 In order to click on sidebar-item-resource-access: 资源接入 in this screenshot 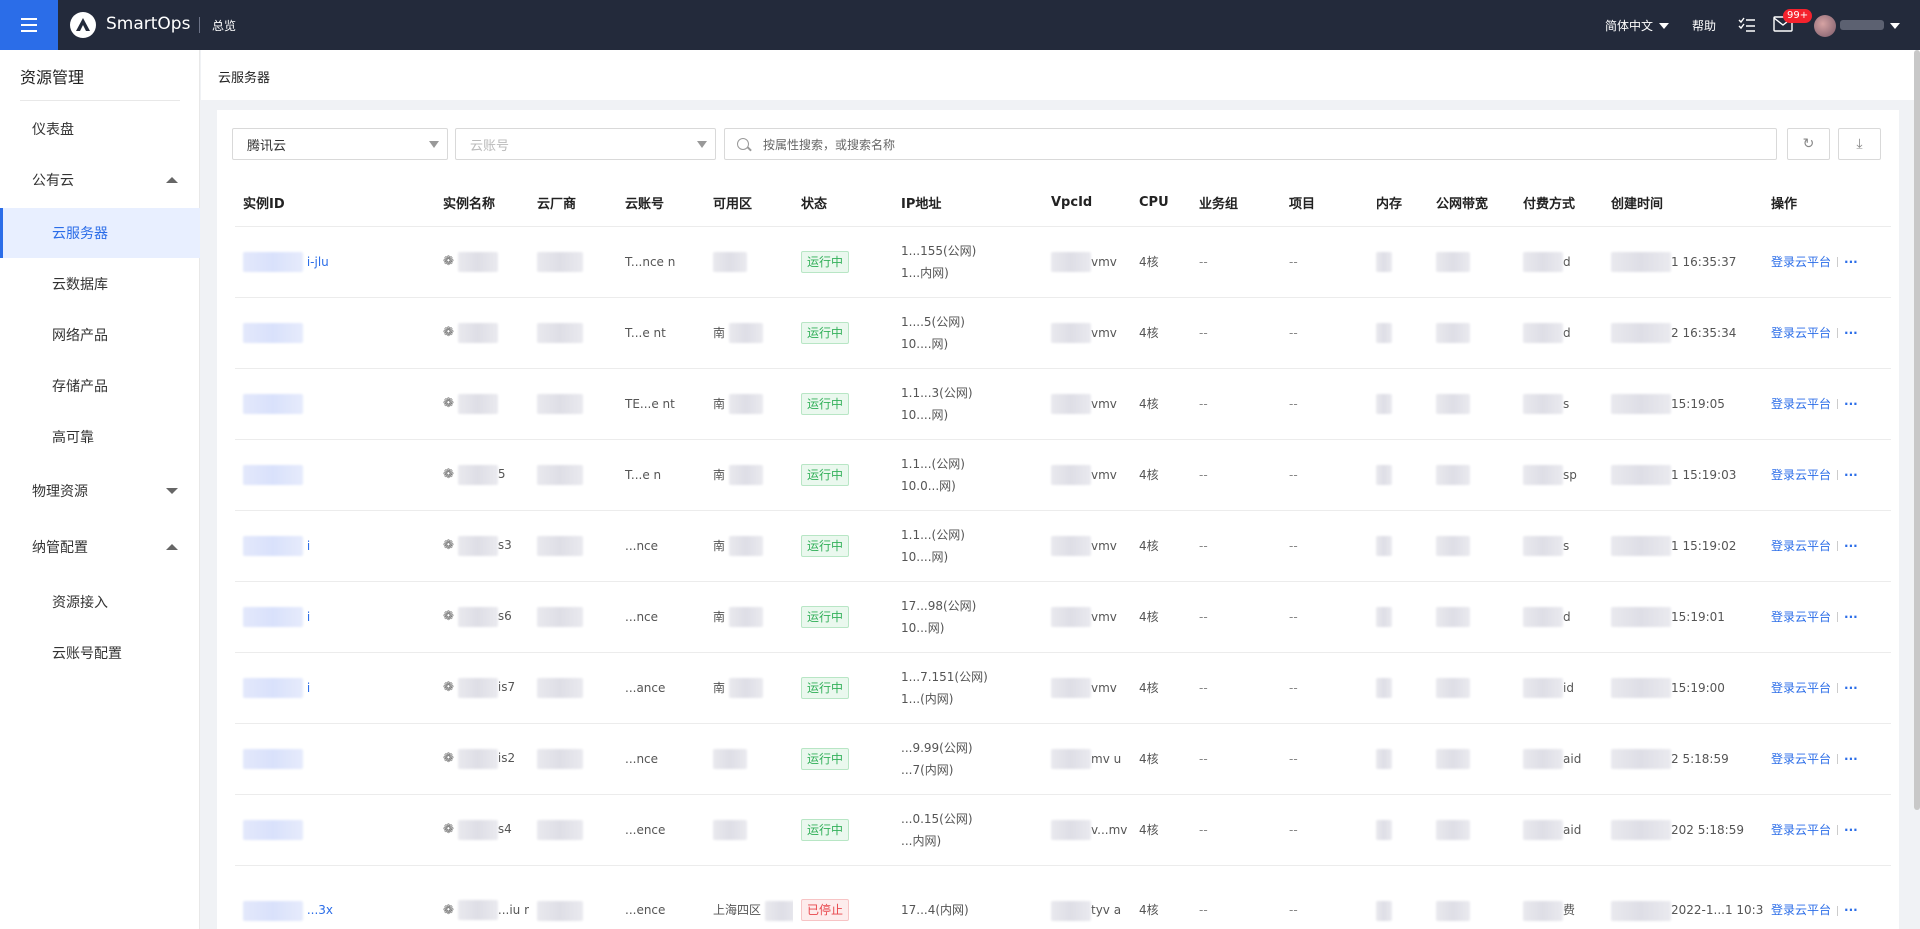, I will do `click(100, 602)`.